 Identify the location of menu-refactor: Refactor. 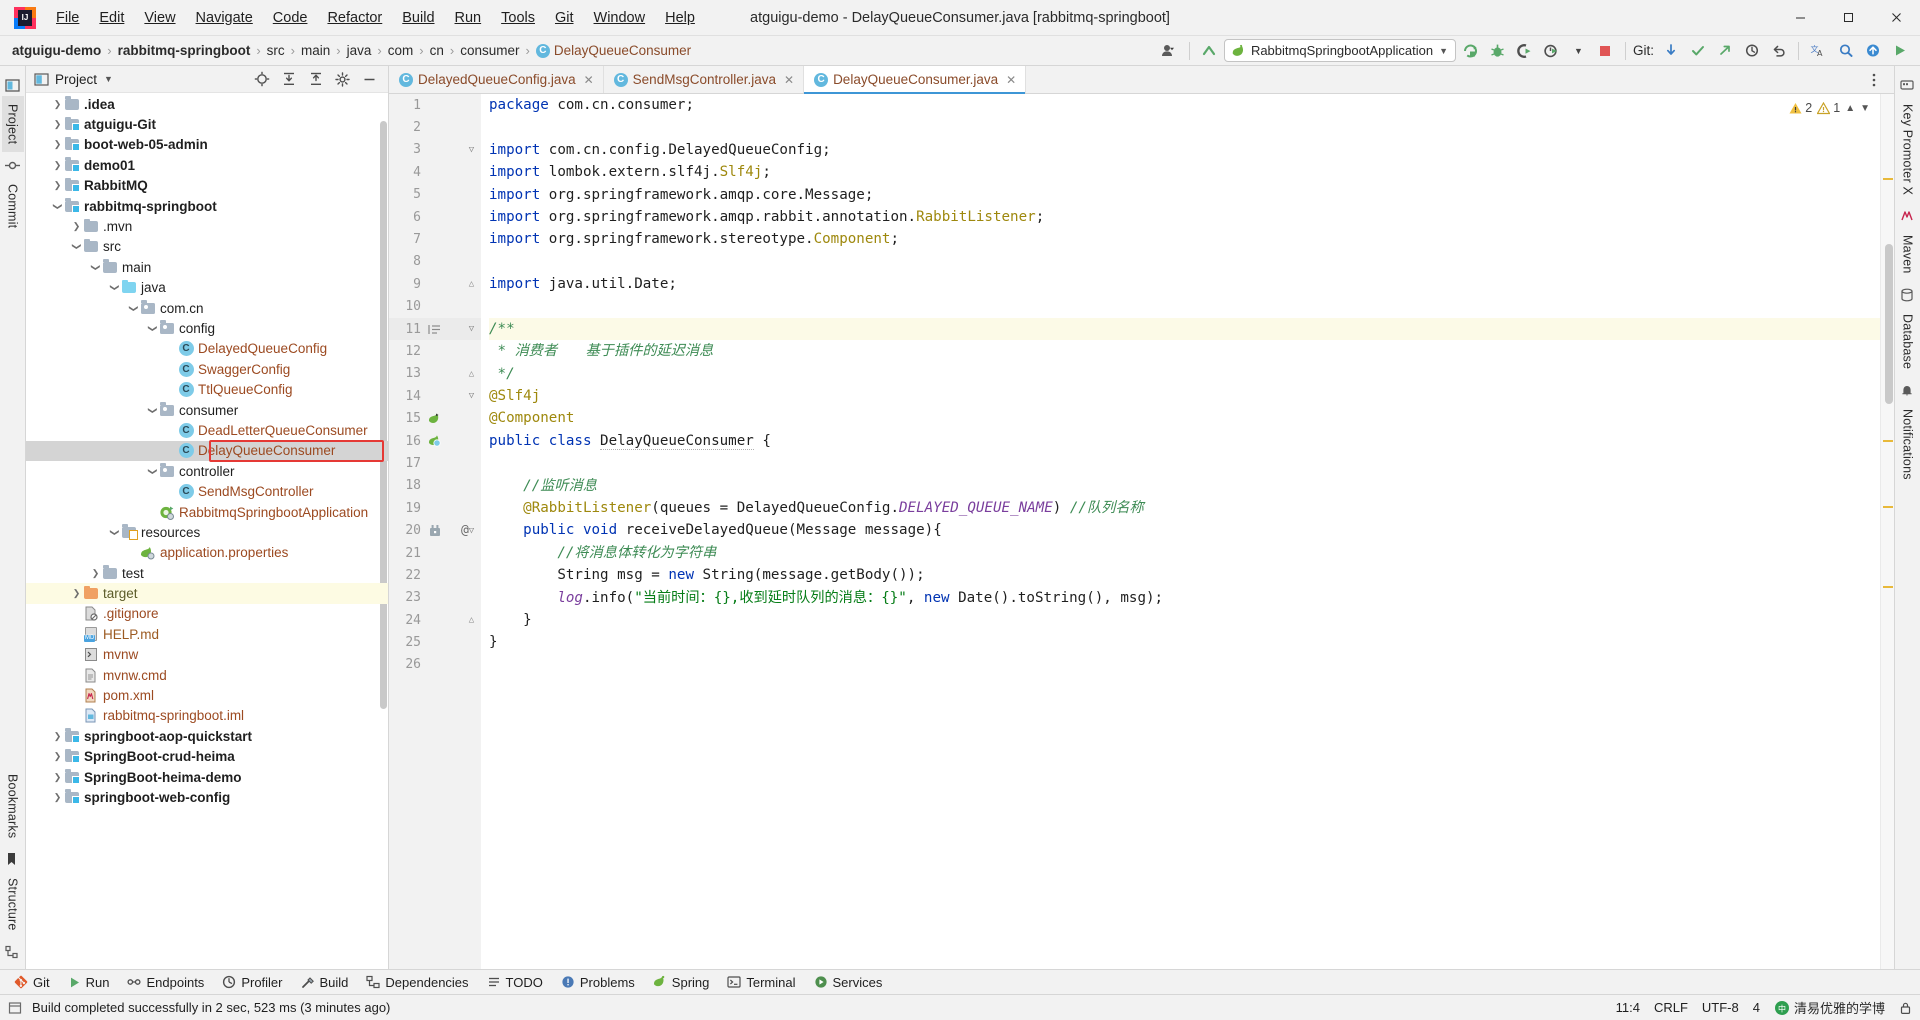
(354, 18).